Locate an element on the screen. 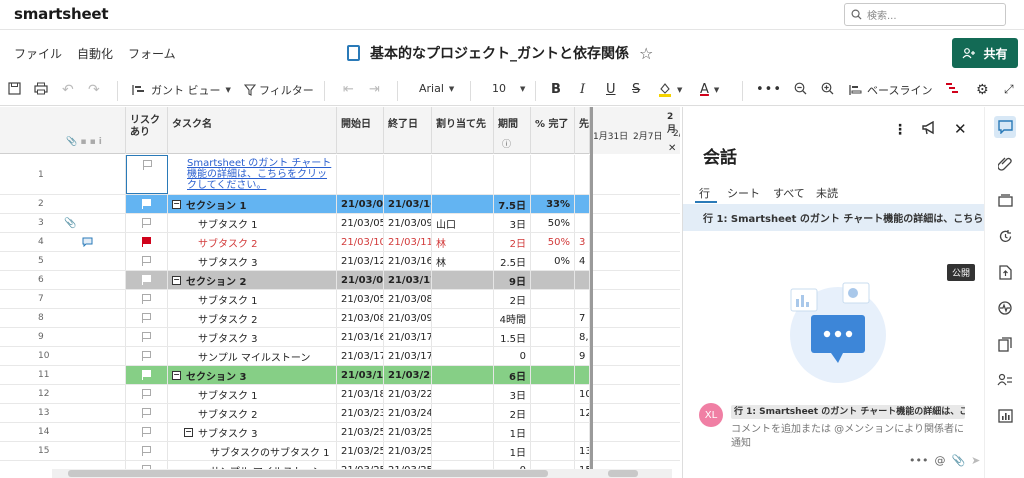  reports-icon is located at coordinates (1005, 416).